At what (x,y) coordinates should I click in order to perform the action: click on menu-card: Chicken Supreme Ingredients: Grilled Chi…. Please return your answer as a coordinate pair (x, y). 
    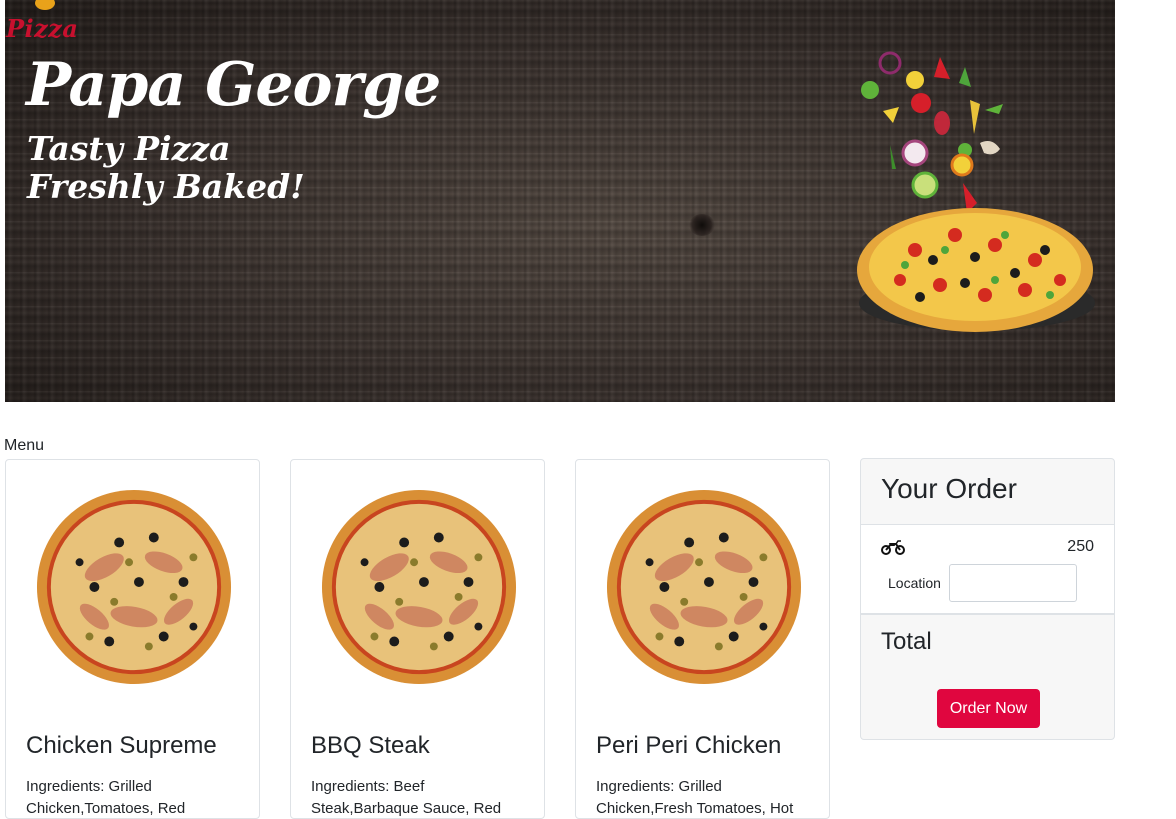
    Looking at the image, I should click on (132, 639).